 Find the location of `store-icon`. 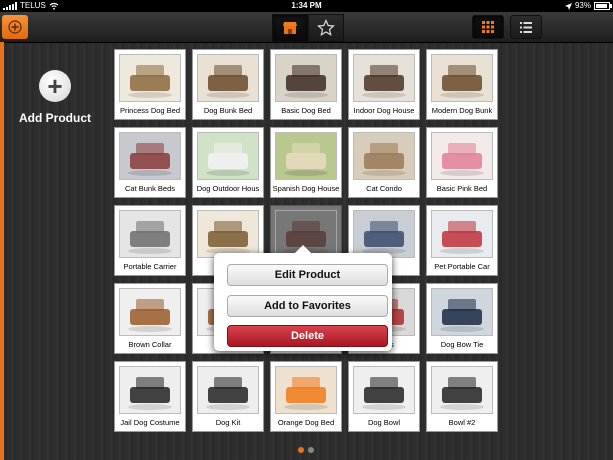

store-icon is located at coordinates (290, 28).